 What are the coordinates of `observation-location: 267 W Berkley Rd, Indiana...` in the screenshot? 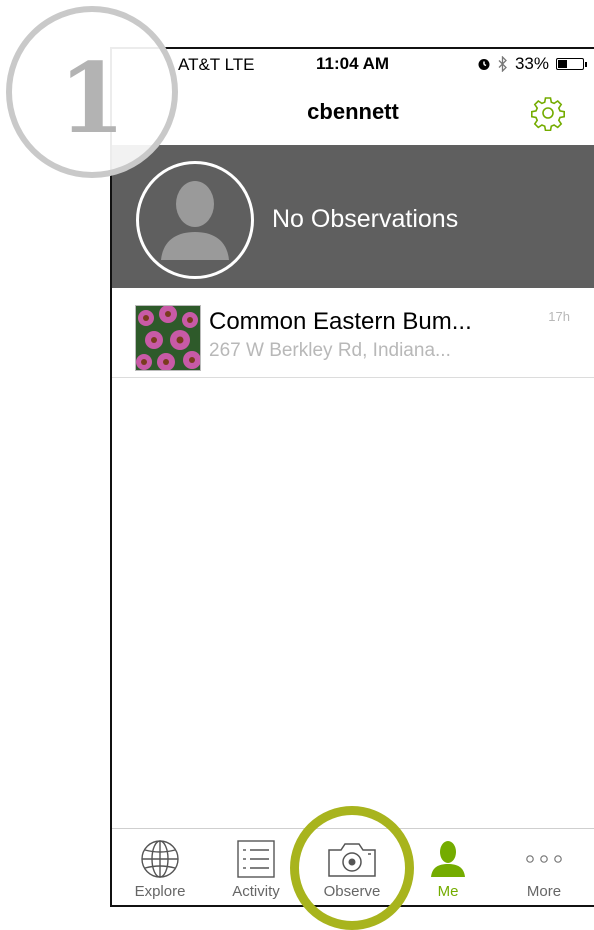 It's located at (330, 350).